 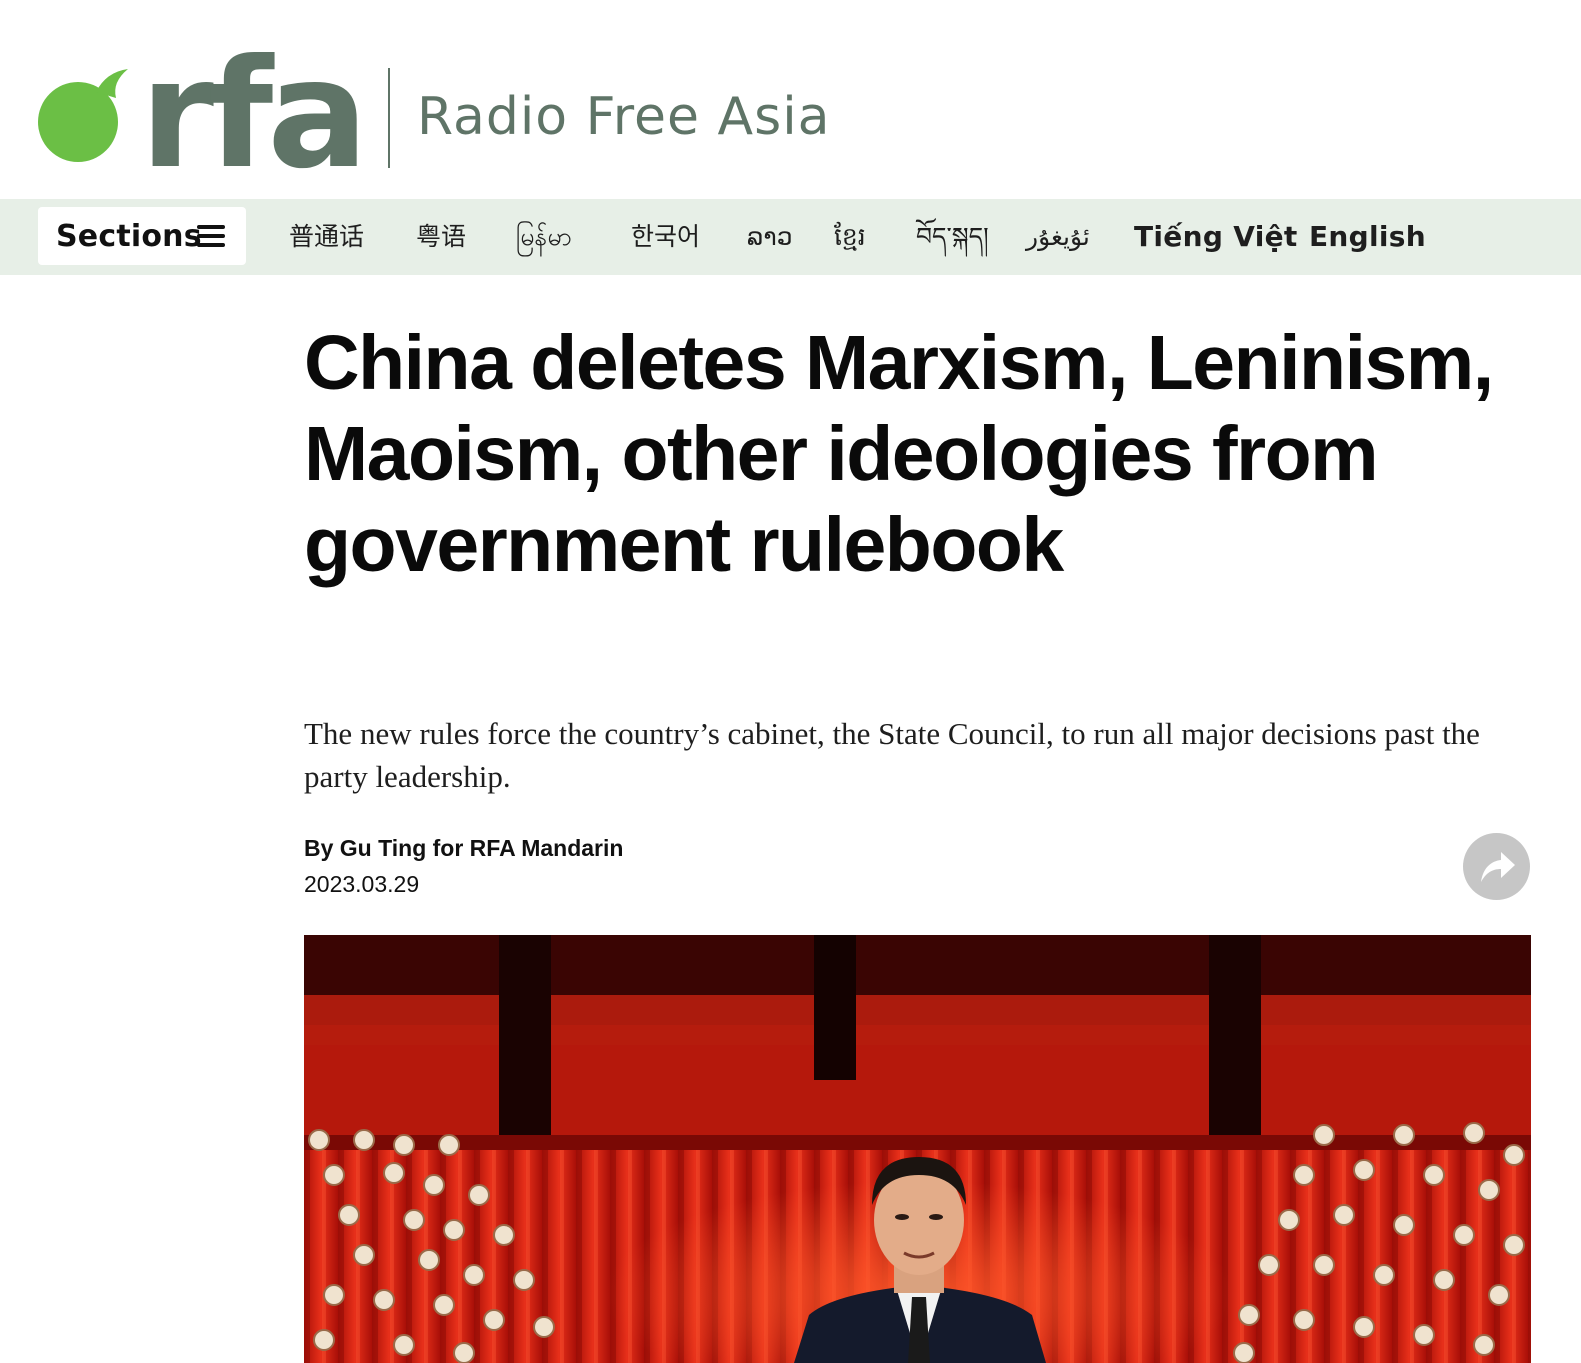 I want to click on rfa-logo: rfa, so click(x=201, y=101).